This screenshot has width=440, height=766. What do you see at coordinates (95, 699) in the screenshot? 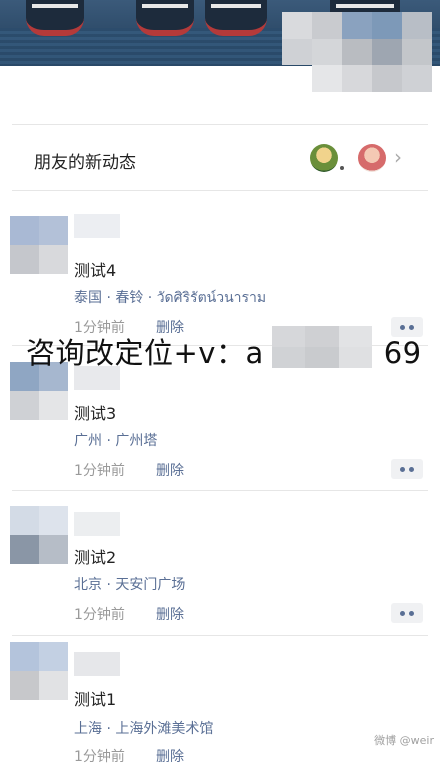
I see `post-text: 测试1` at bounding box center [95, 699].